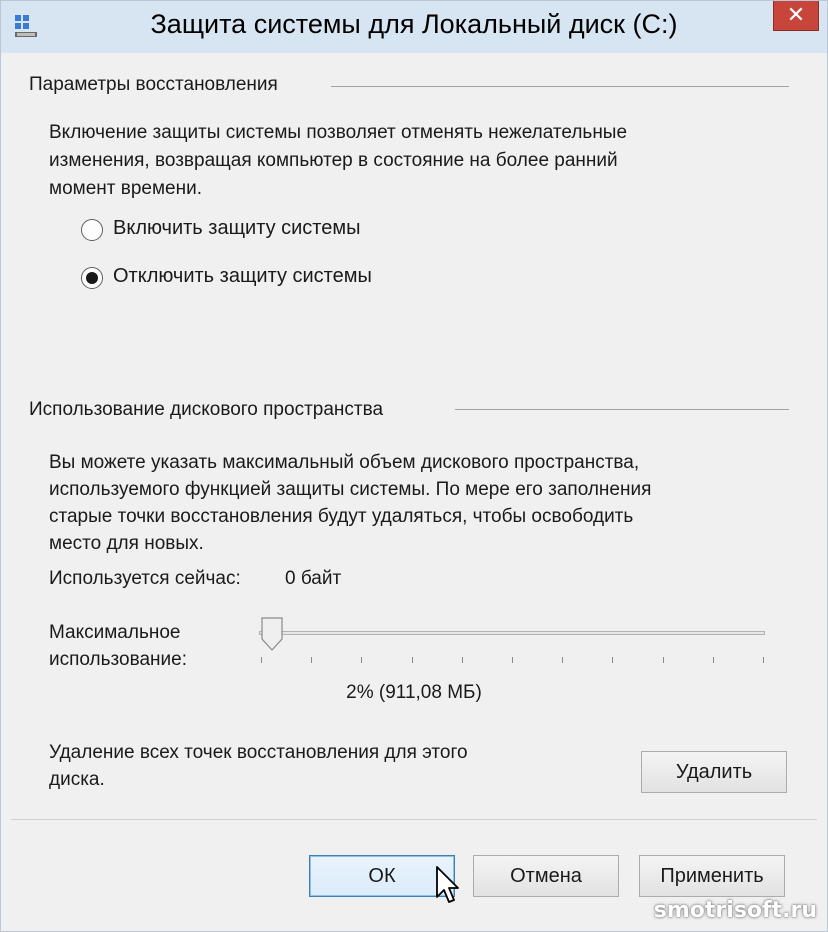 Image resolution: width=828 pixels, height=932 pixels. Describe the element at coordinates (714, 772) in the screenshot. I see `delete-button: Удалить` at that location.